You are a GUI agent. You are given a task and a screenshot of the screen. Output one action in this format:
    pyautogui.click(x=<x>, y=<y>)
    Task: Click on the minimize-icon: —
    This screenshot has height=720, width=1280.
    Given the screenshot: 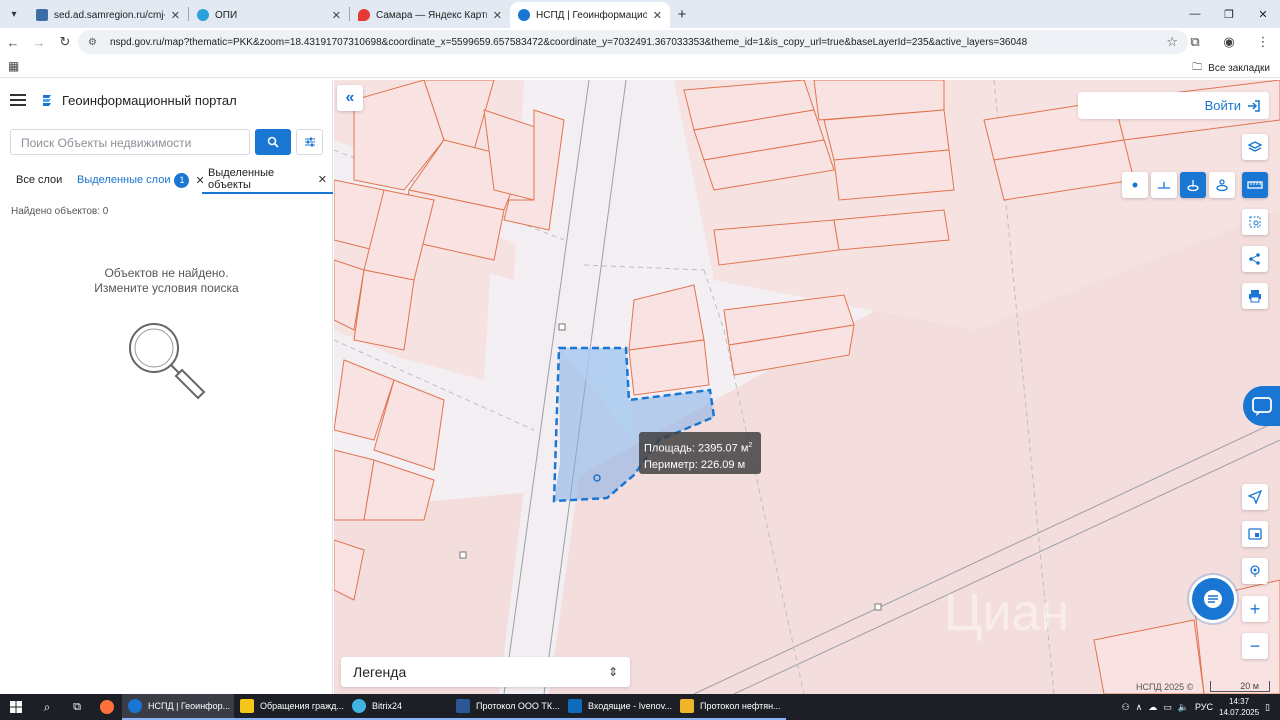 What is the action you would take?
    pyautogui.click(x=1195, y=14)
    